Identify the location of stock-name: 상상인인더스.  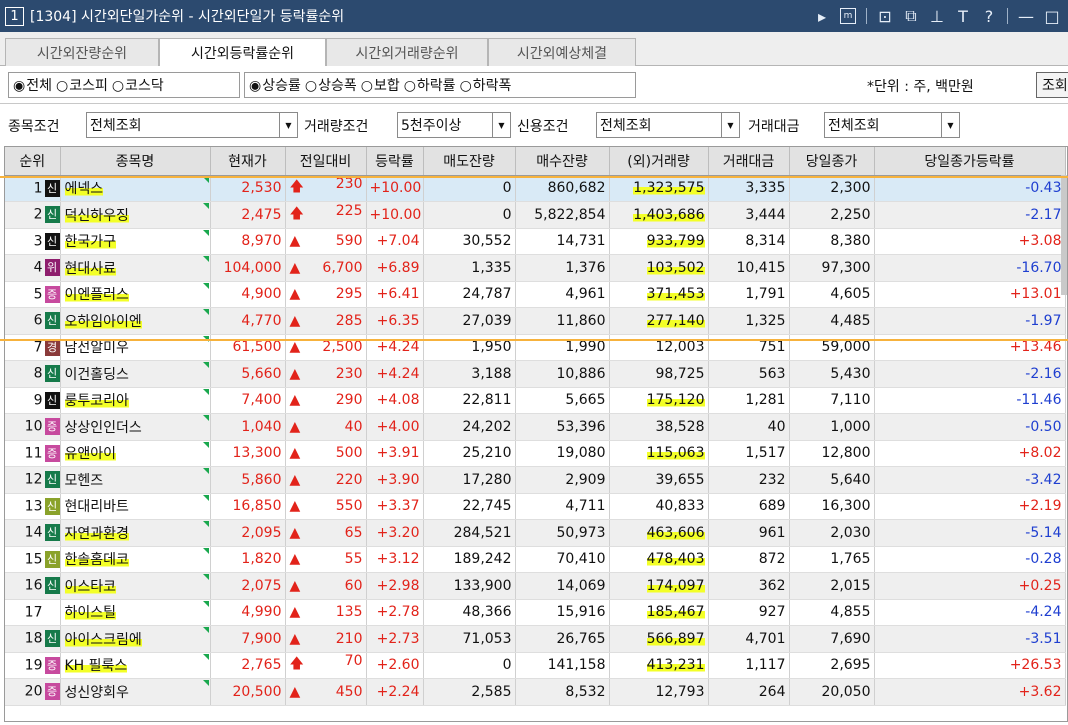
(103, 427).